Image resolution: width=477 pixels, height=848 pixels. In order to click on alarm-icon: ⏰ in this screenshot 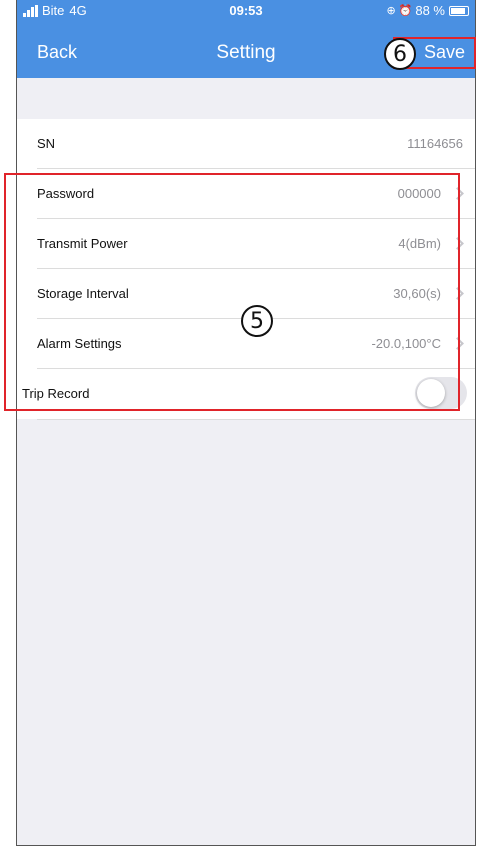, I will do `click(405, 11)`.